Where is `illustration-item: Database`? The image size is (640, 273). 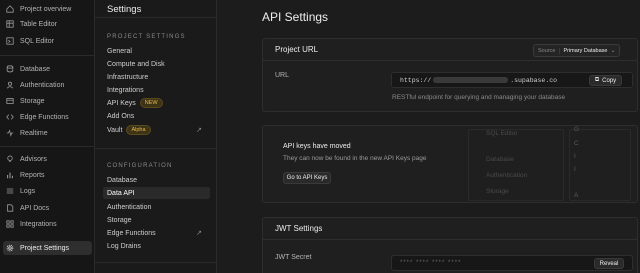 illustration-item: Database is located at coordinates (500, 159).